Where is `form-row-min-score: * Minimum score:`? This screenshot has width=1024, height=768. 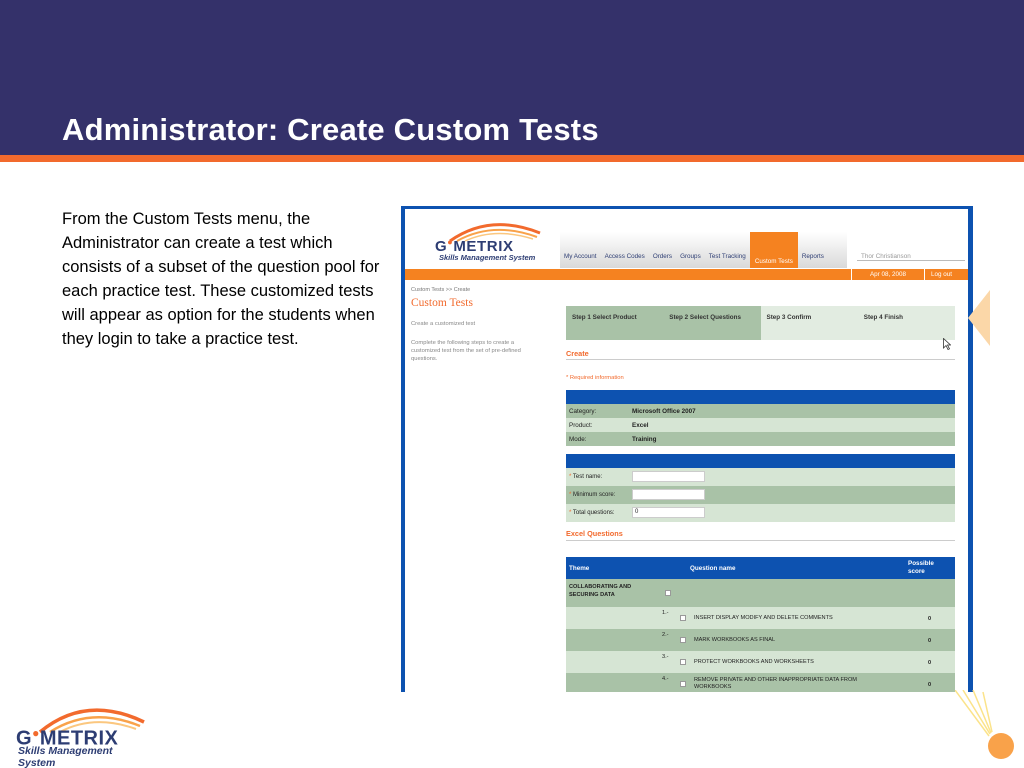 form-row-min-score: * Minimum score: is located at coordinates (760, 495).